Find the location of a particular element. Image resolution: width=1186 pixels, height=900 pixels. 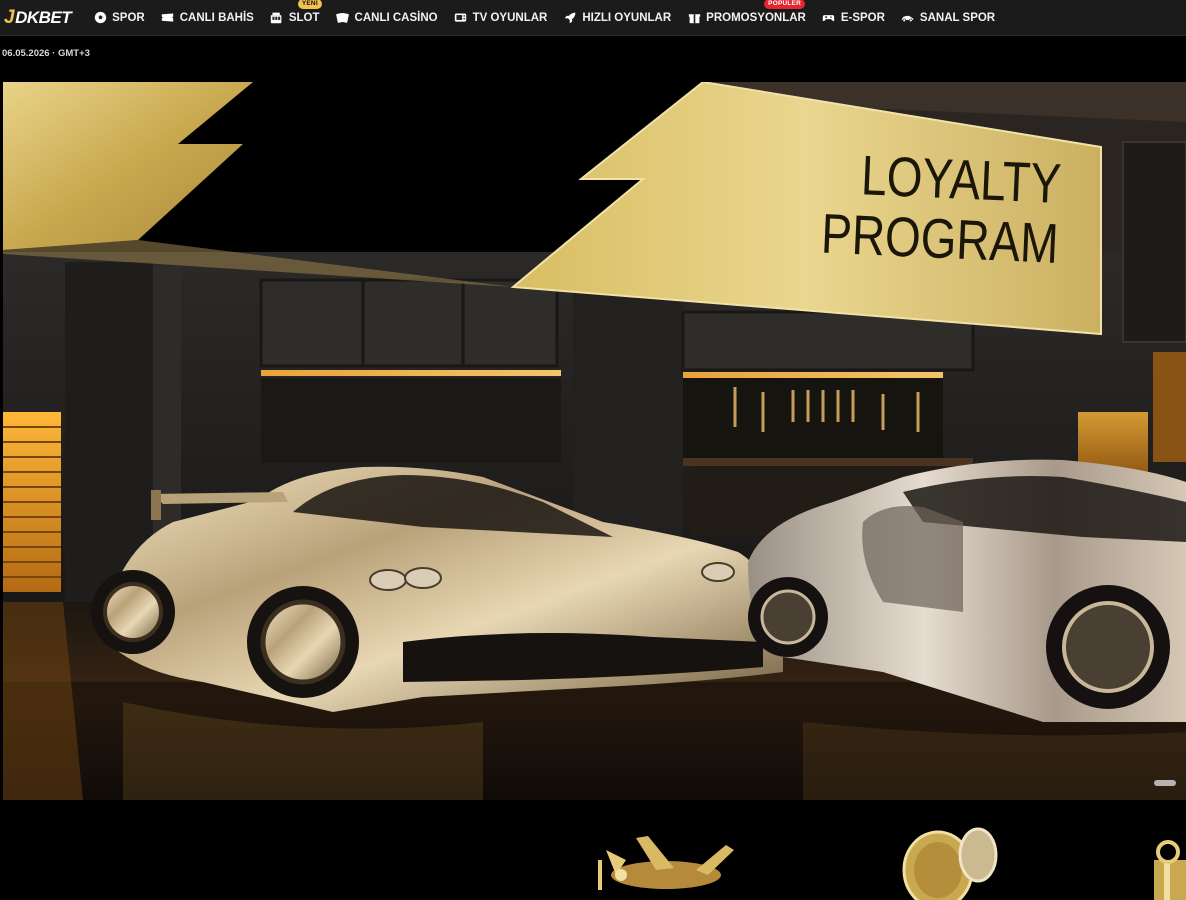

racecar-icon is located at coordinates (908, 18).